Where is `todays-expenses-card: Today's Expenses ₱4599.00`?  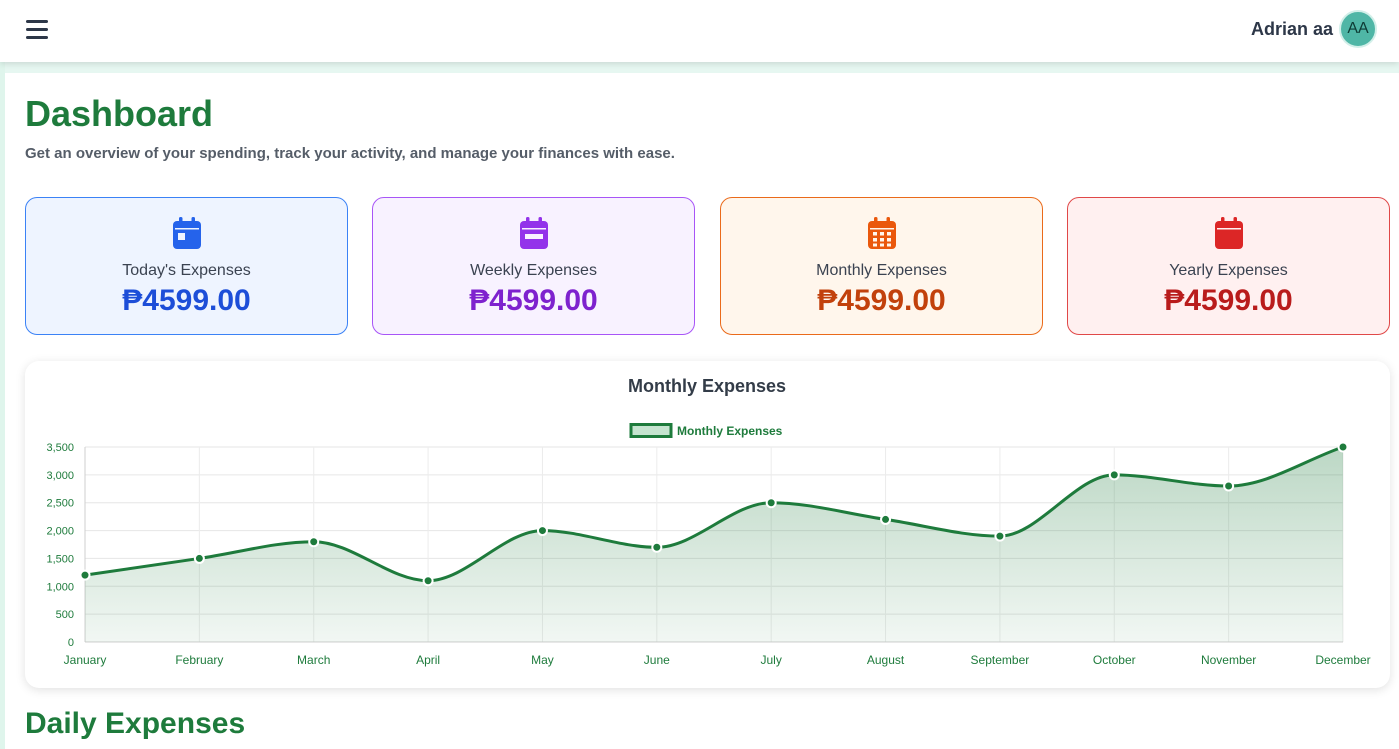 todays-expenses-card: Today's Expenses ₱4599.00 is located at coordinates (186, 266).